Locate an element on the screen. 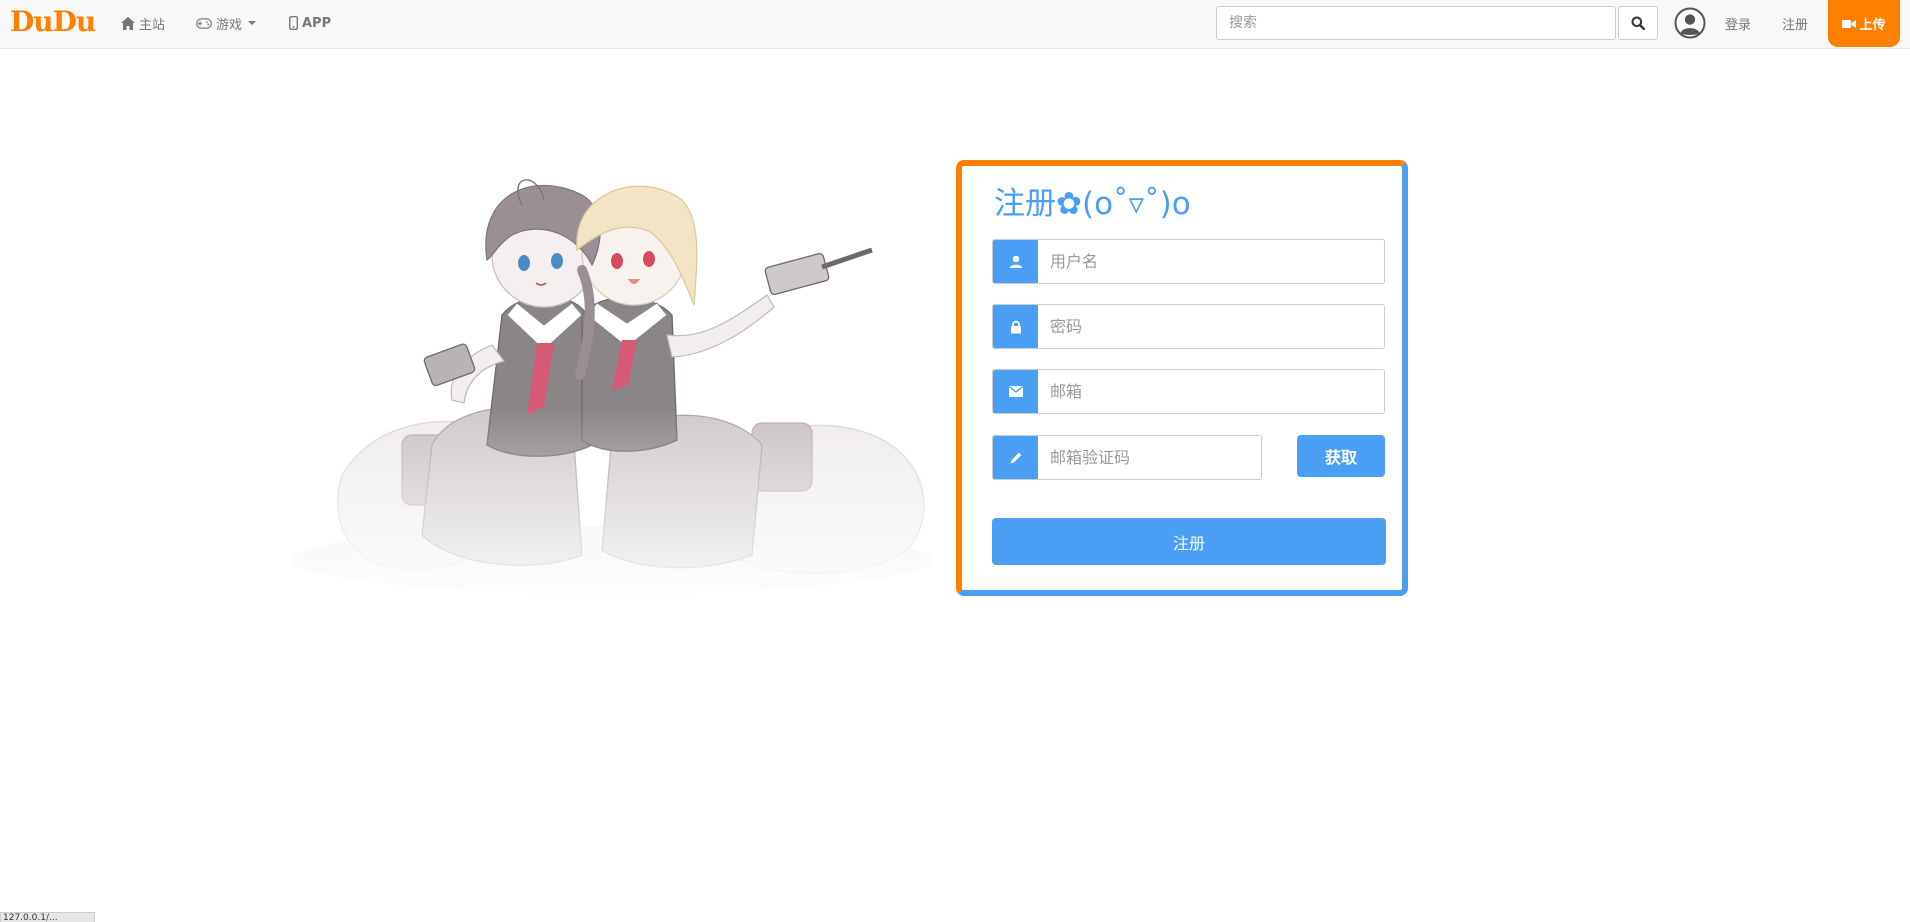 Image resolution: width=1910 pixels, height=922 pixels. nav-games-label: 游戏 is located at coordinates (229, 25).